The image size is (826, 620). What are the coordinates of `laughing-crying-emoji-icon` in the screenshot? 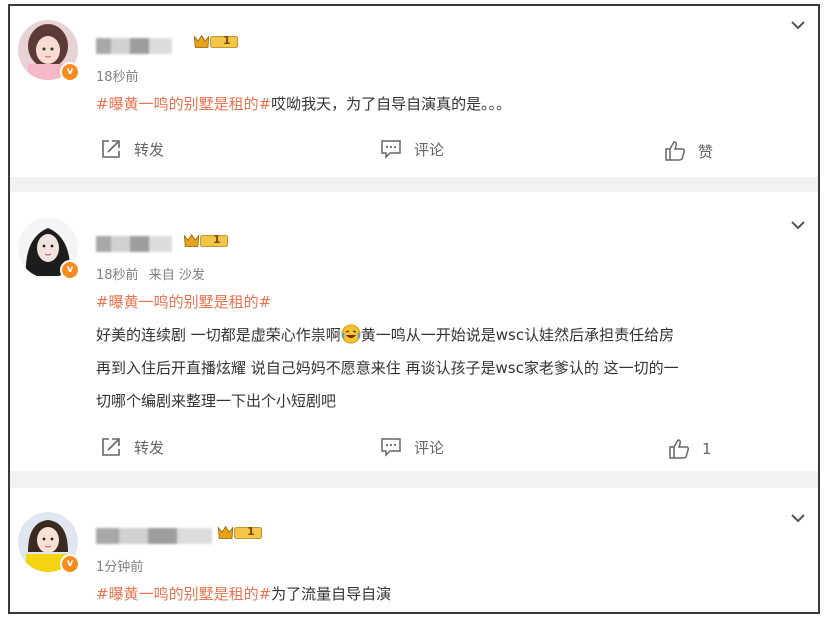 It's located at (351, 334).